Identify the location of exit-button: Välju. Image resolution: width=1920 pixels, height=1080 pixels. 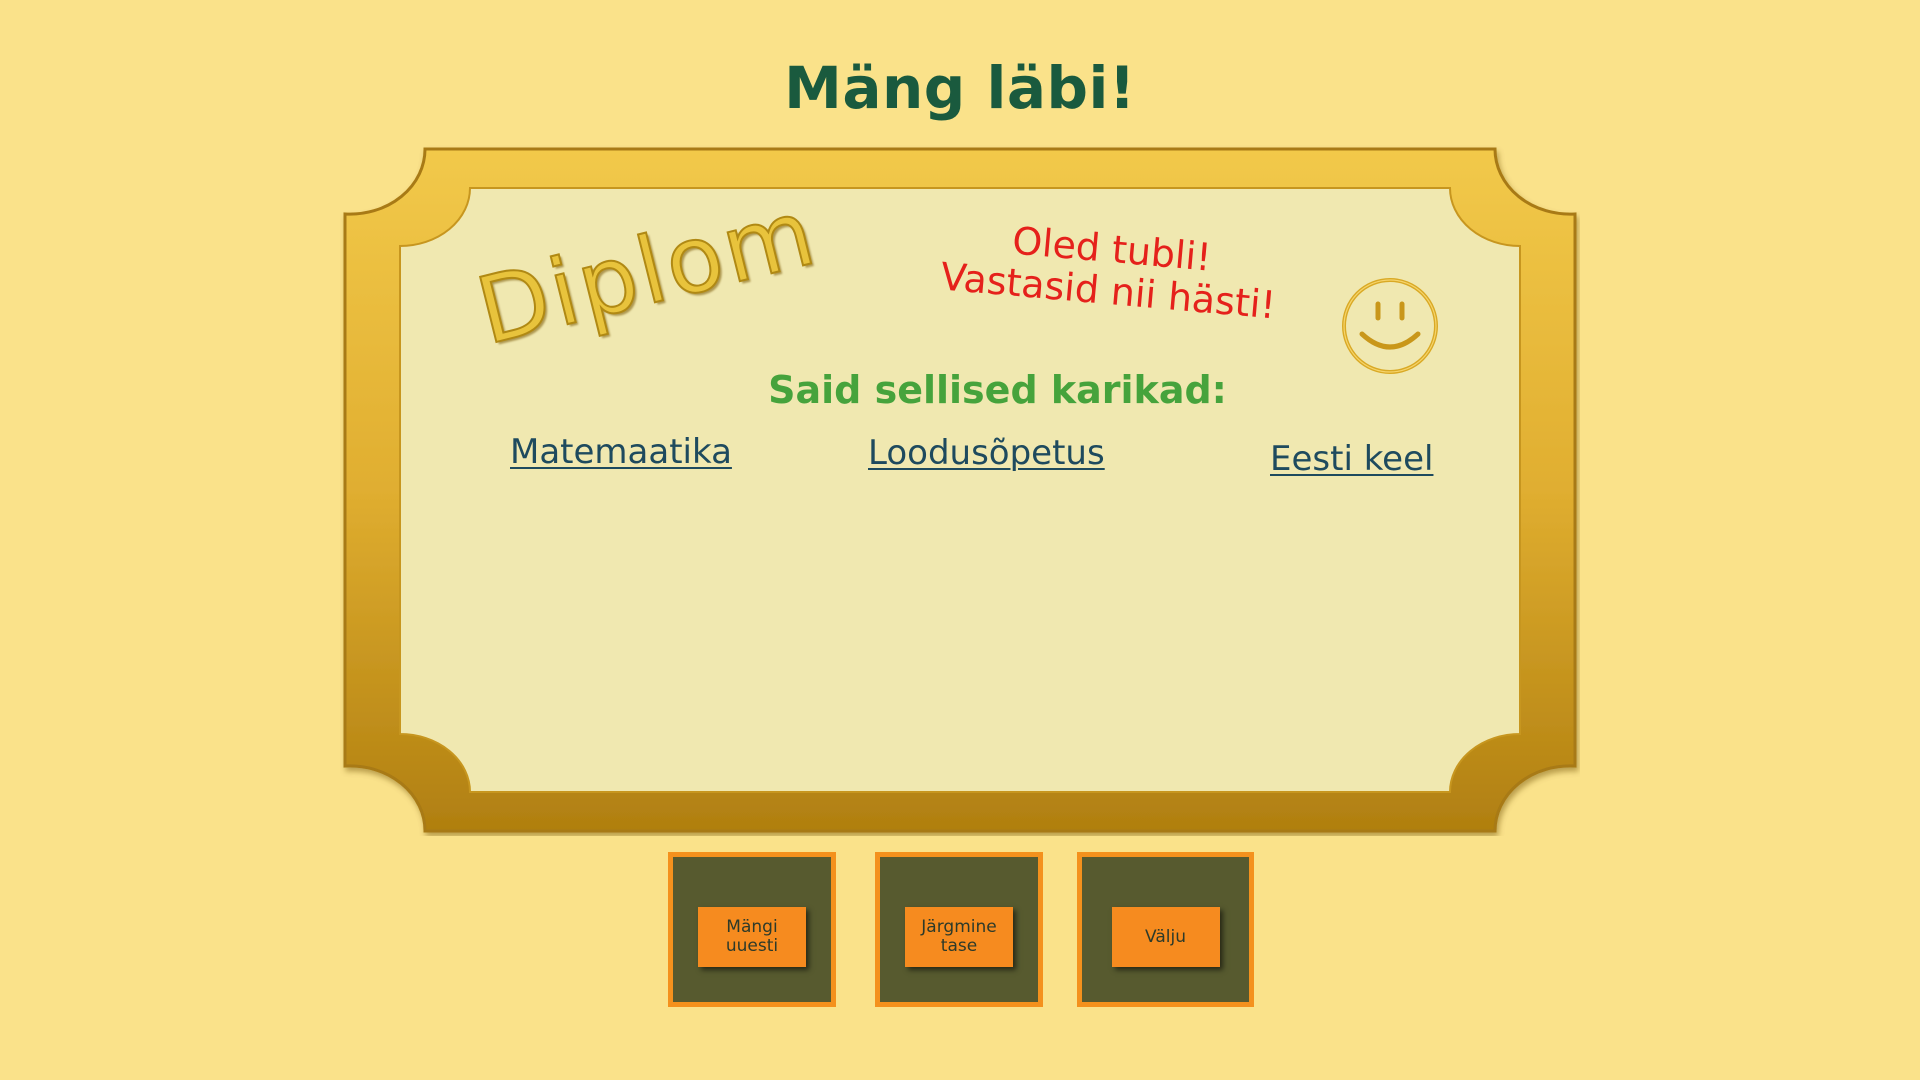
(1165, 937).